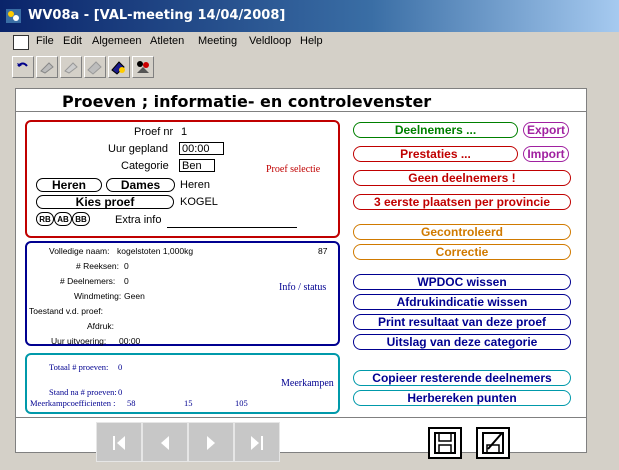 The width and height of the screenshot is (619, 470). I want to click on export-button: Export, so click(546, 130).